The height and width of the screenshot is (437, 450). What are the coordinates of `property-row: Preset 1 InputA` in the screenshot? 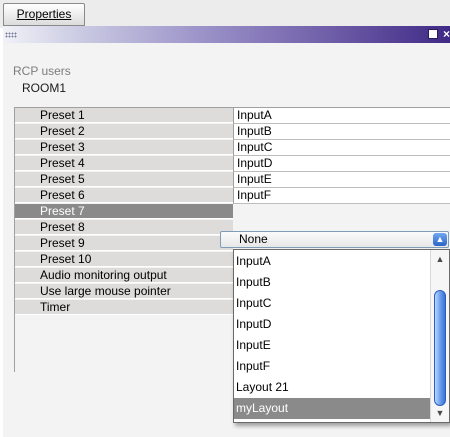 It's located at (232, 116).